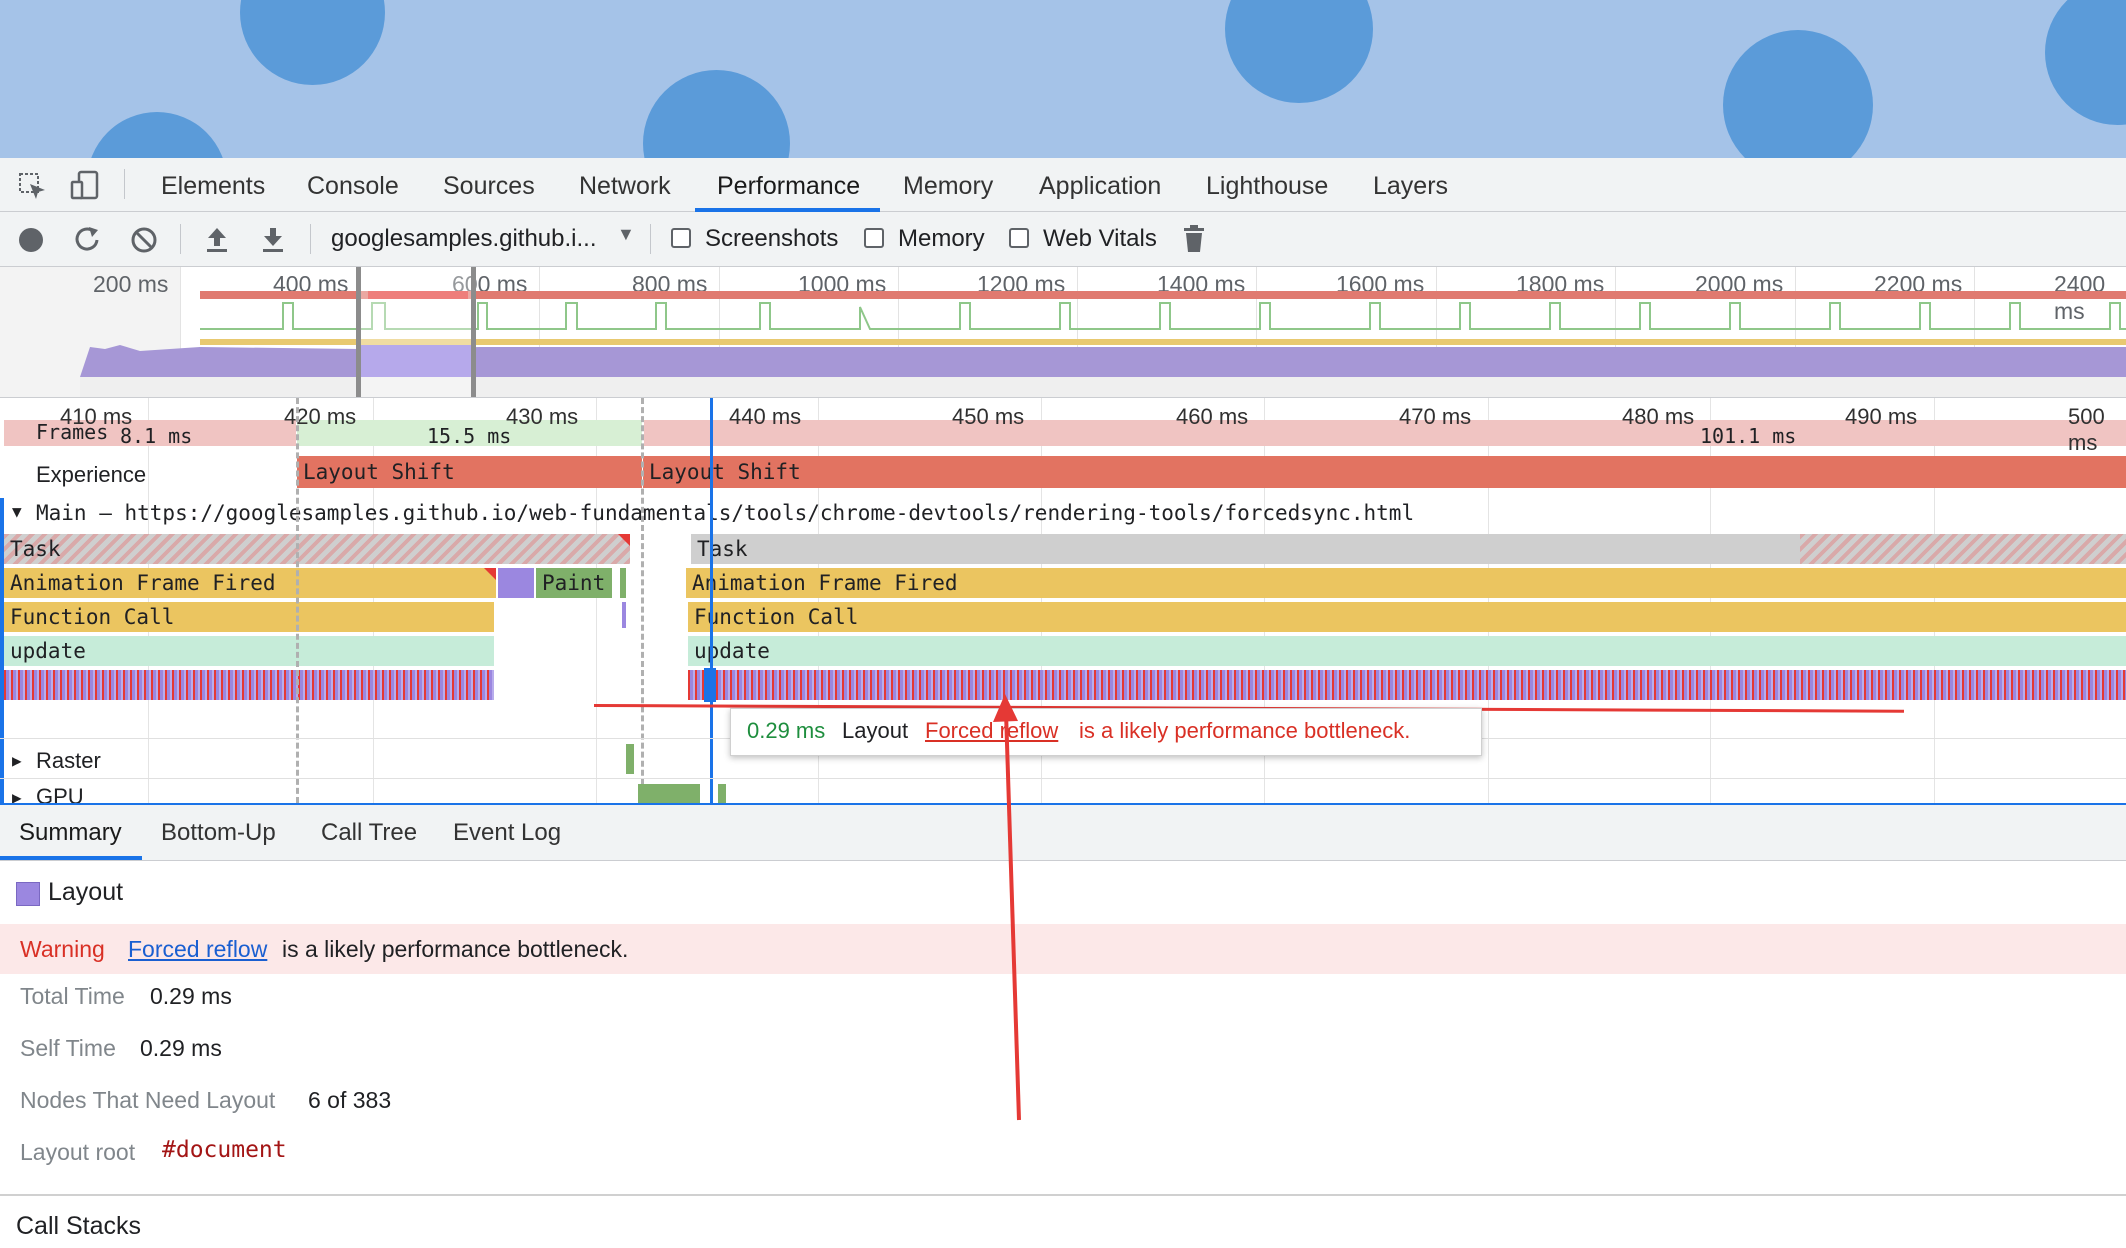  Describe the element at coordinates (88, 240) in the screenshot. I see `reload-record-icon` at that location.